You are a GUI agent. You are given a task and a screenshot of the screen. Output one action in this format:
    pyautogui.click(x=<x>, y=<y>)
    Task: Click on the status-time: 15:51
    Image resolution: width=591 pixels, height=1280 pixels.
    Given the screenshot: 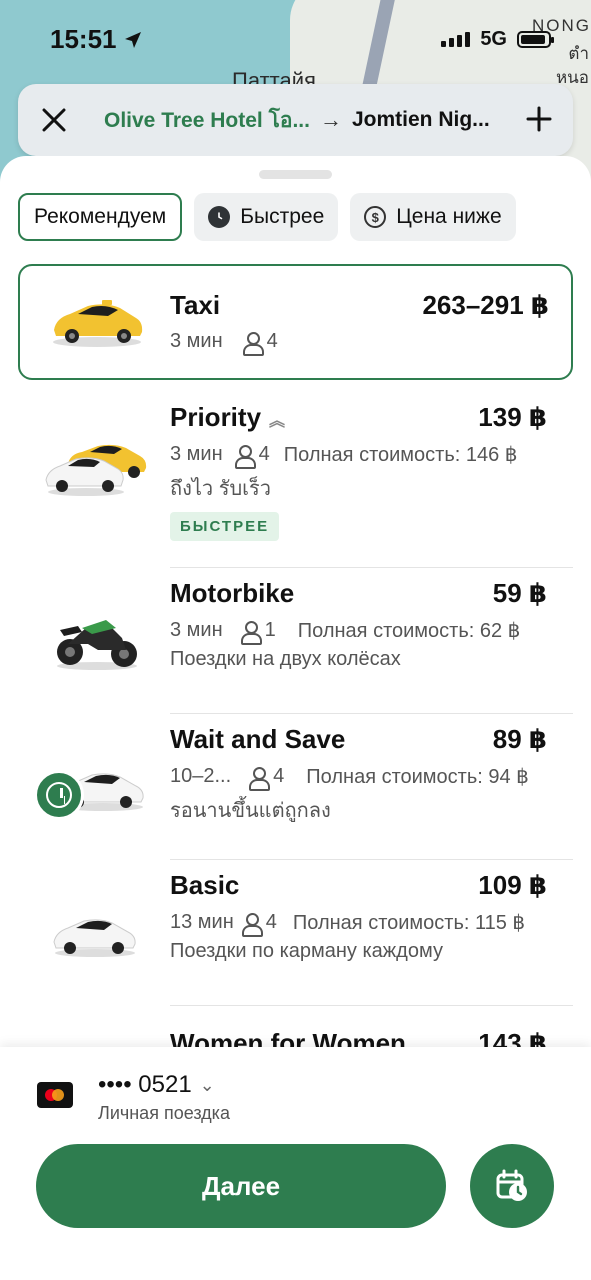 What is the action you would take?
    pyautogui.click(x=96, y=39)
    